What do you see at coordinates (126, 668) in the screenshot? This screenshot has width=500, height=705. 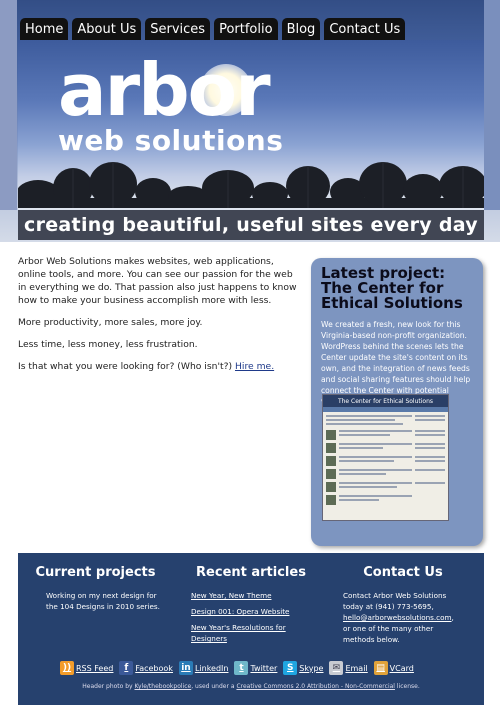 I see `facebook-icon: f` at bounding box center [126, 668].